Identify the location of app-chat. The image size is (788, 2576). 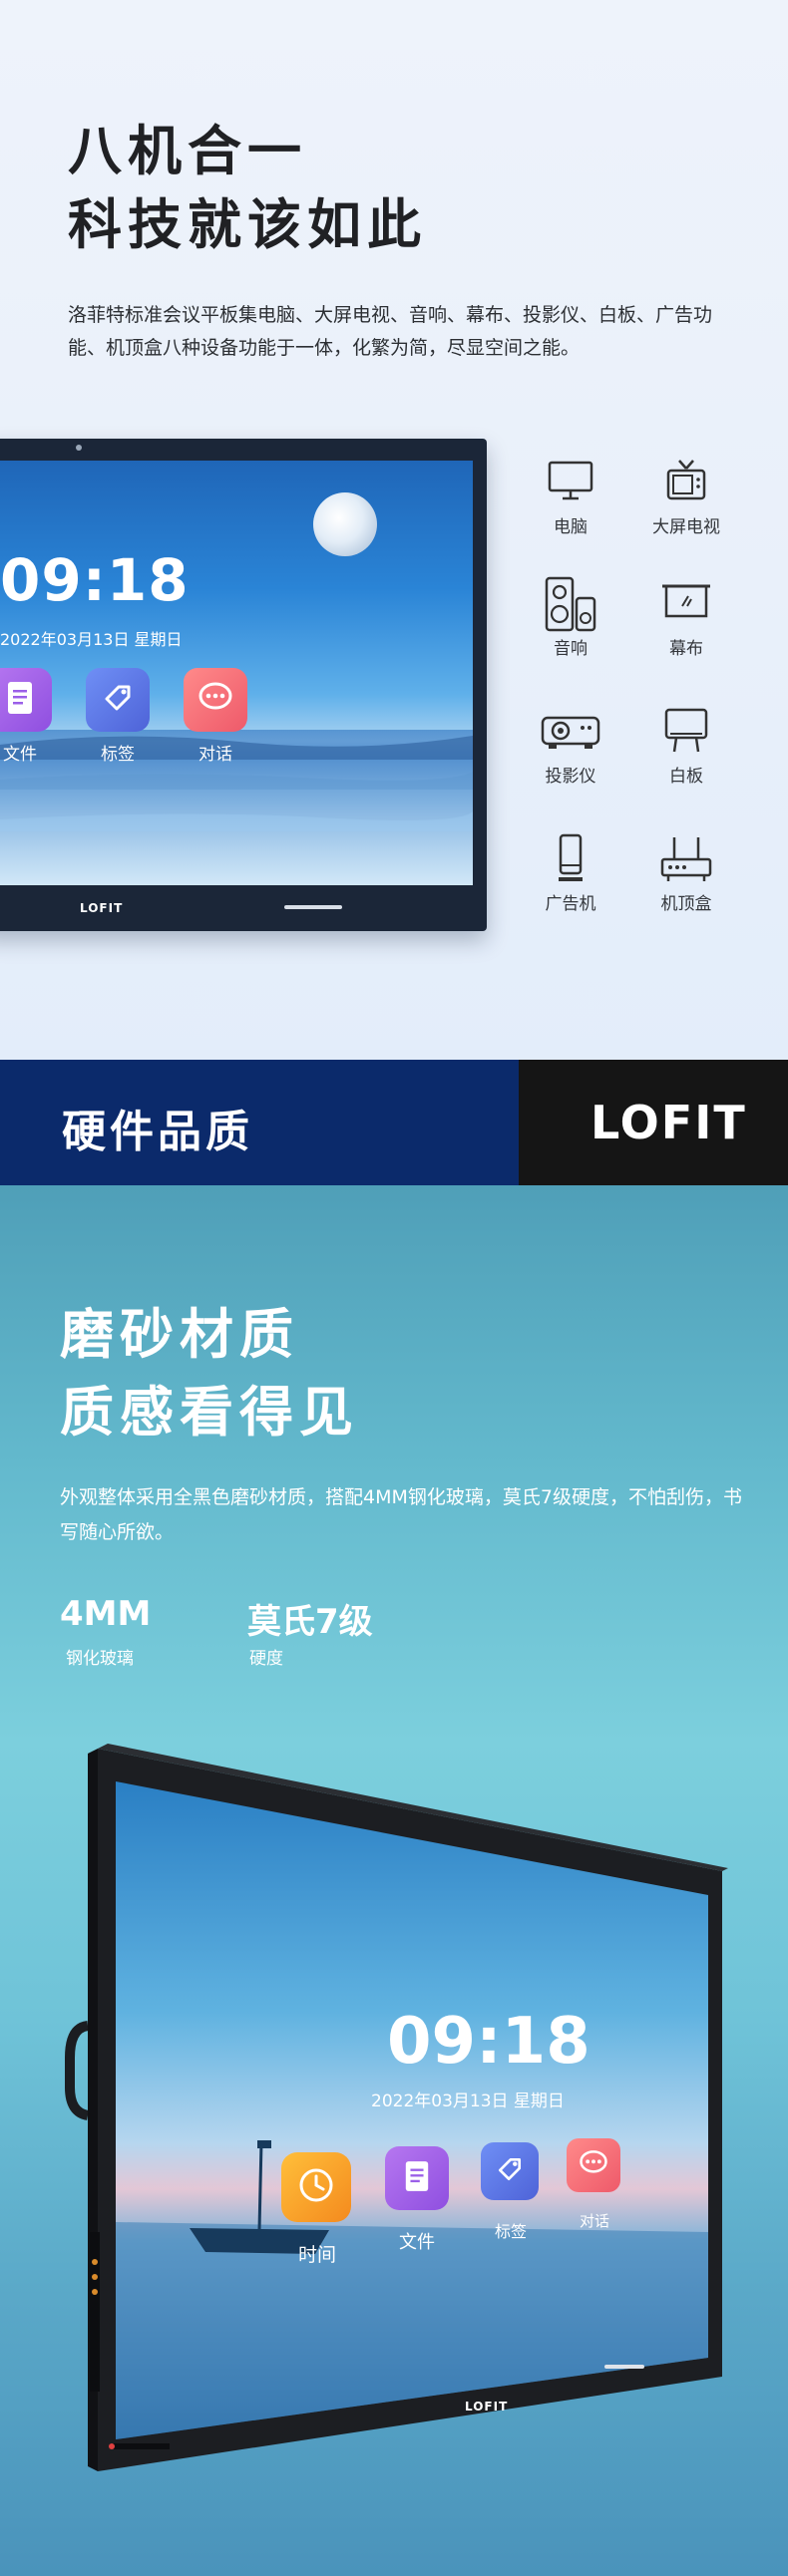
(216, 700).